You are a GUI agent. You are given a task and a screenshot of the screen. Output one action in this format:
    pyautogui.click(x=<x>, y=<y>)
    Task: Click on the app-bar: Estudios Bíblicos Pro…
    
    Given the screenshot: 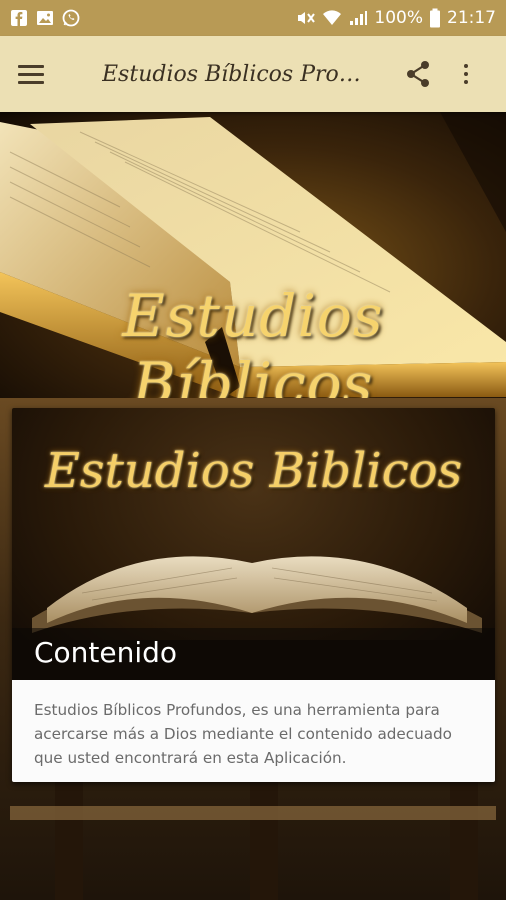 What is the action you would take?
    pyautogui.click(x=253, y=74)
    